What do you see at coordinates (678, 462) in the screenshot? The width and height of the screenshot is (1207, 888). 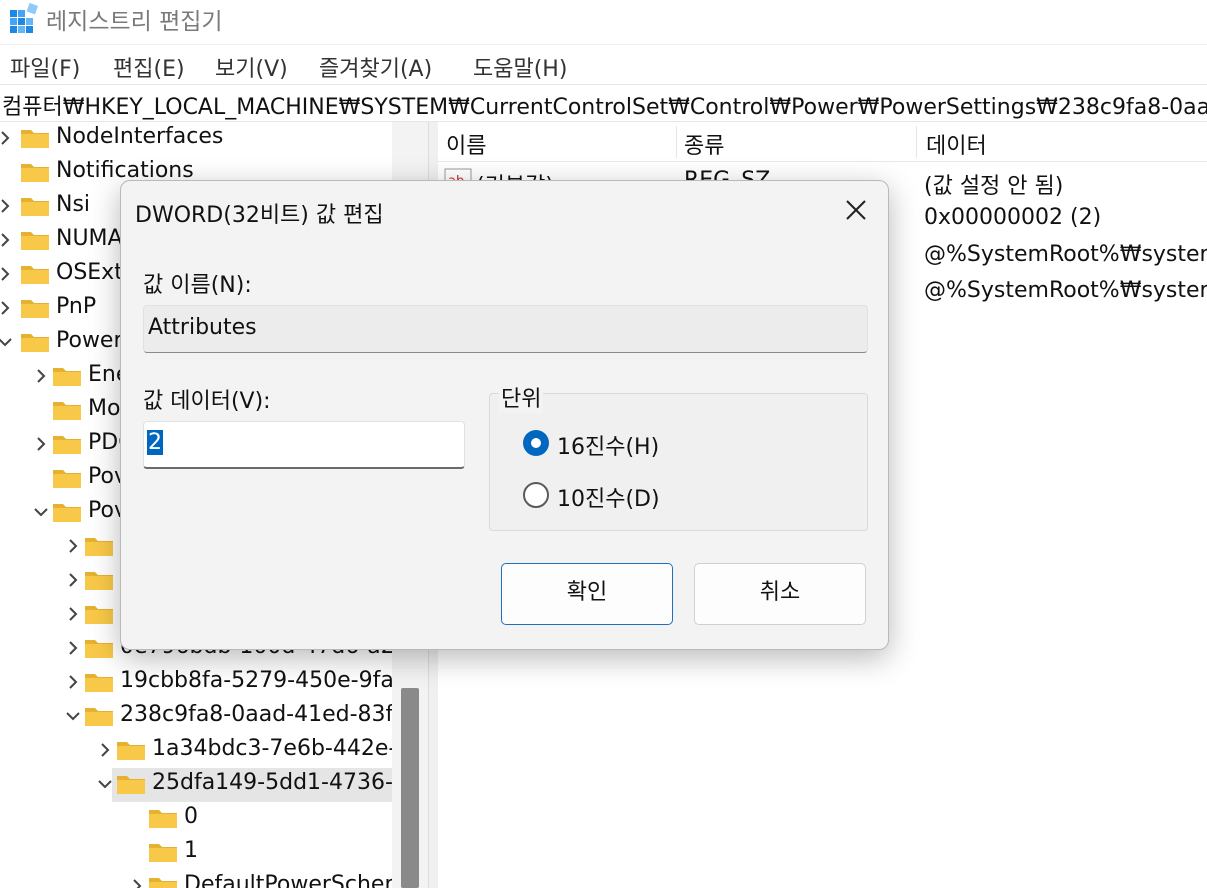 I see `base-group` at bounding box center [678, 462].